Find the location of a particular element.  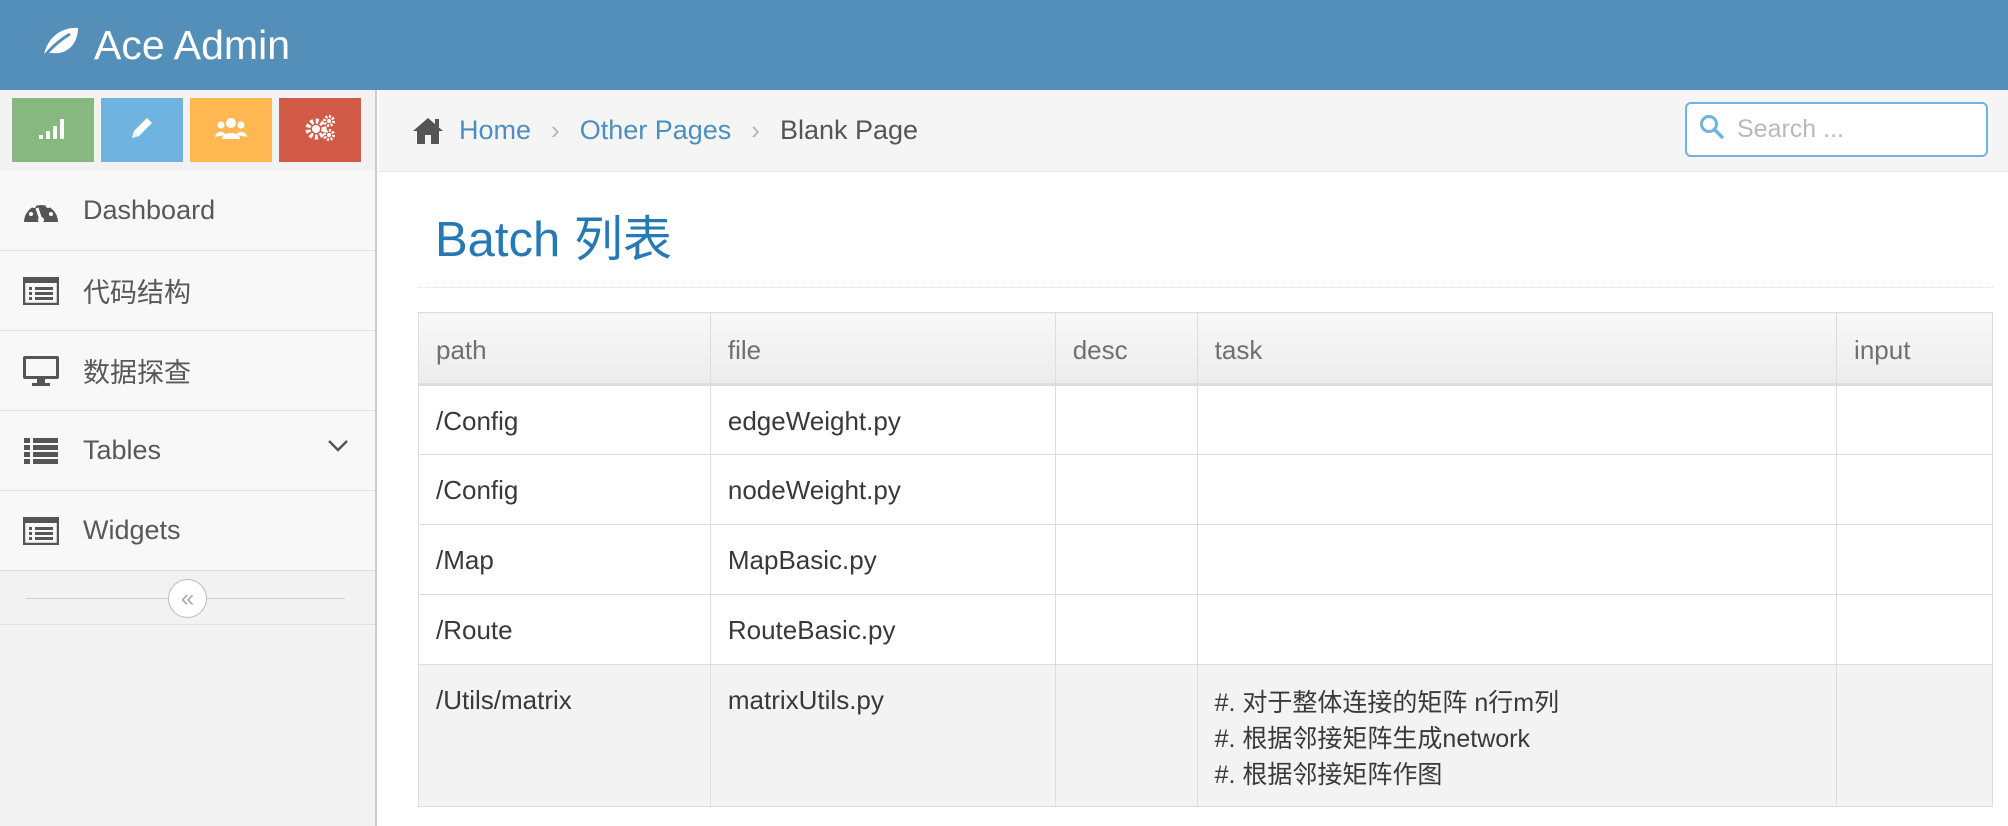

cell-path: /Map is located at coordinates (564, 559).